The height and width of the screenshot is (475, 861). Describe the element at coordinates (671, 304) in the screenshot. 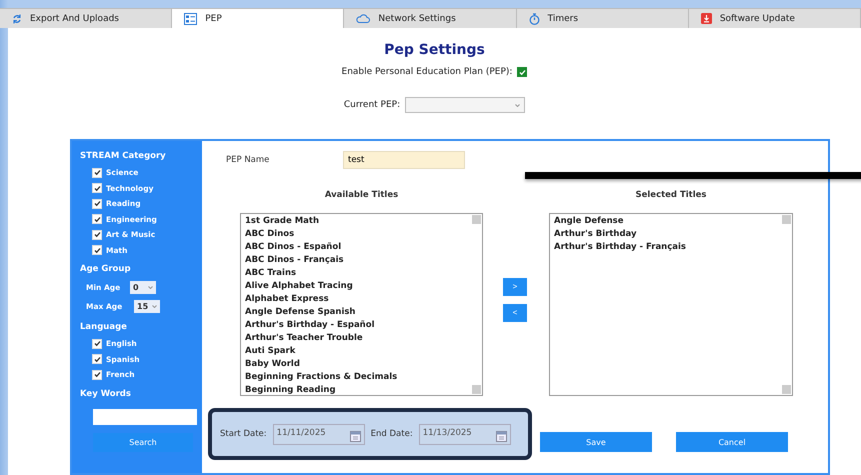

I see `selected-titles-list: Angle Defense Arthur's Birthday Arthur's Birthday - Français` at that location.